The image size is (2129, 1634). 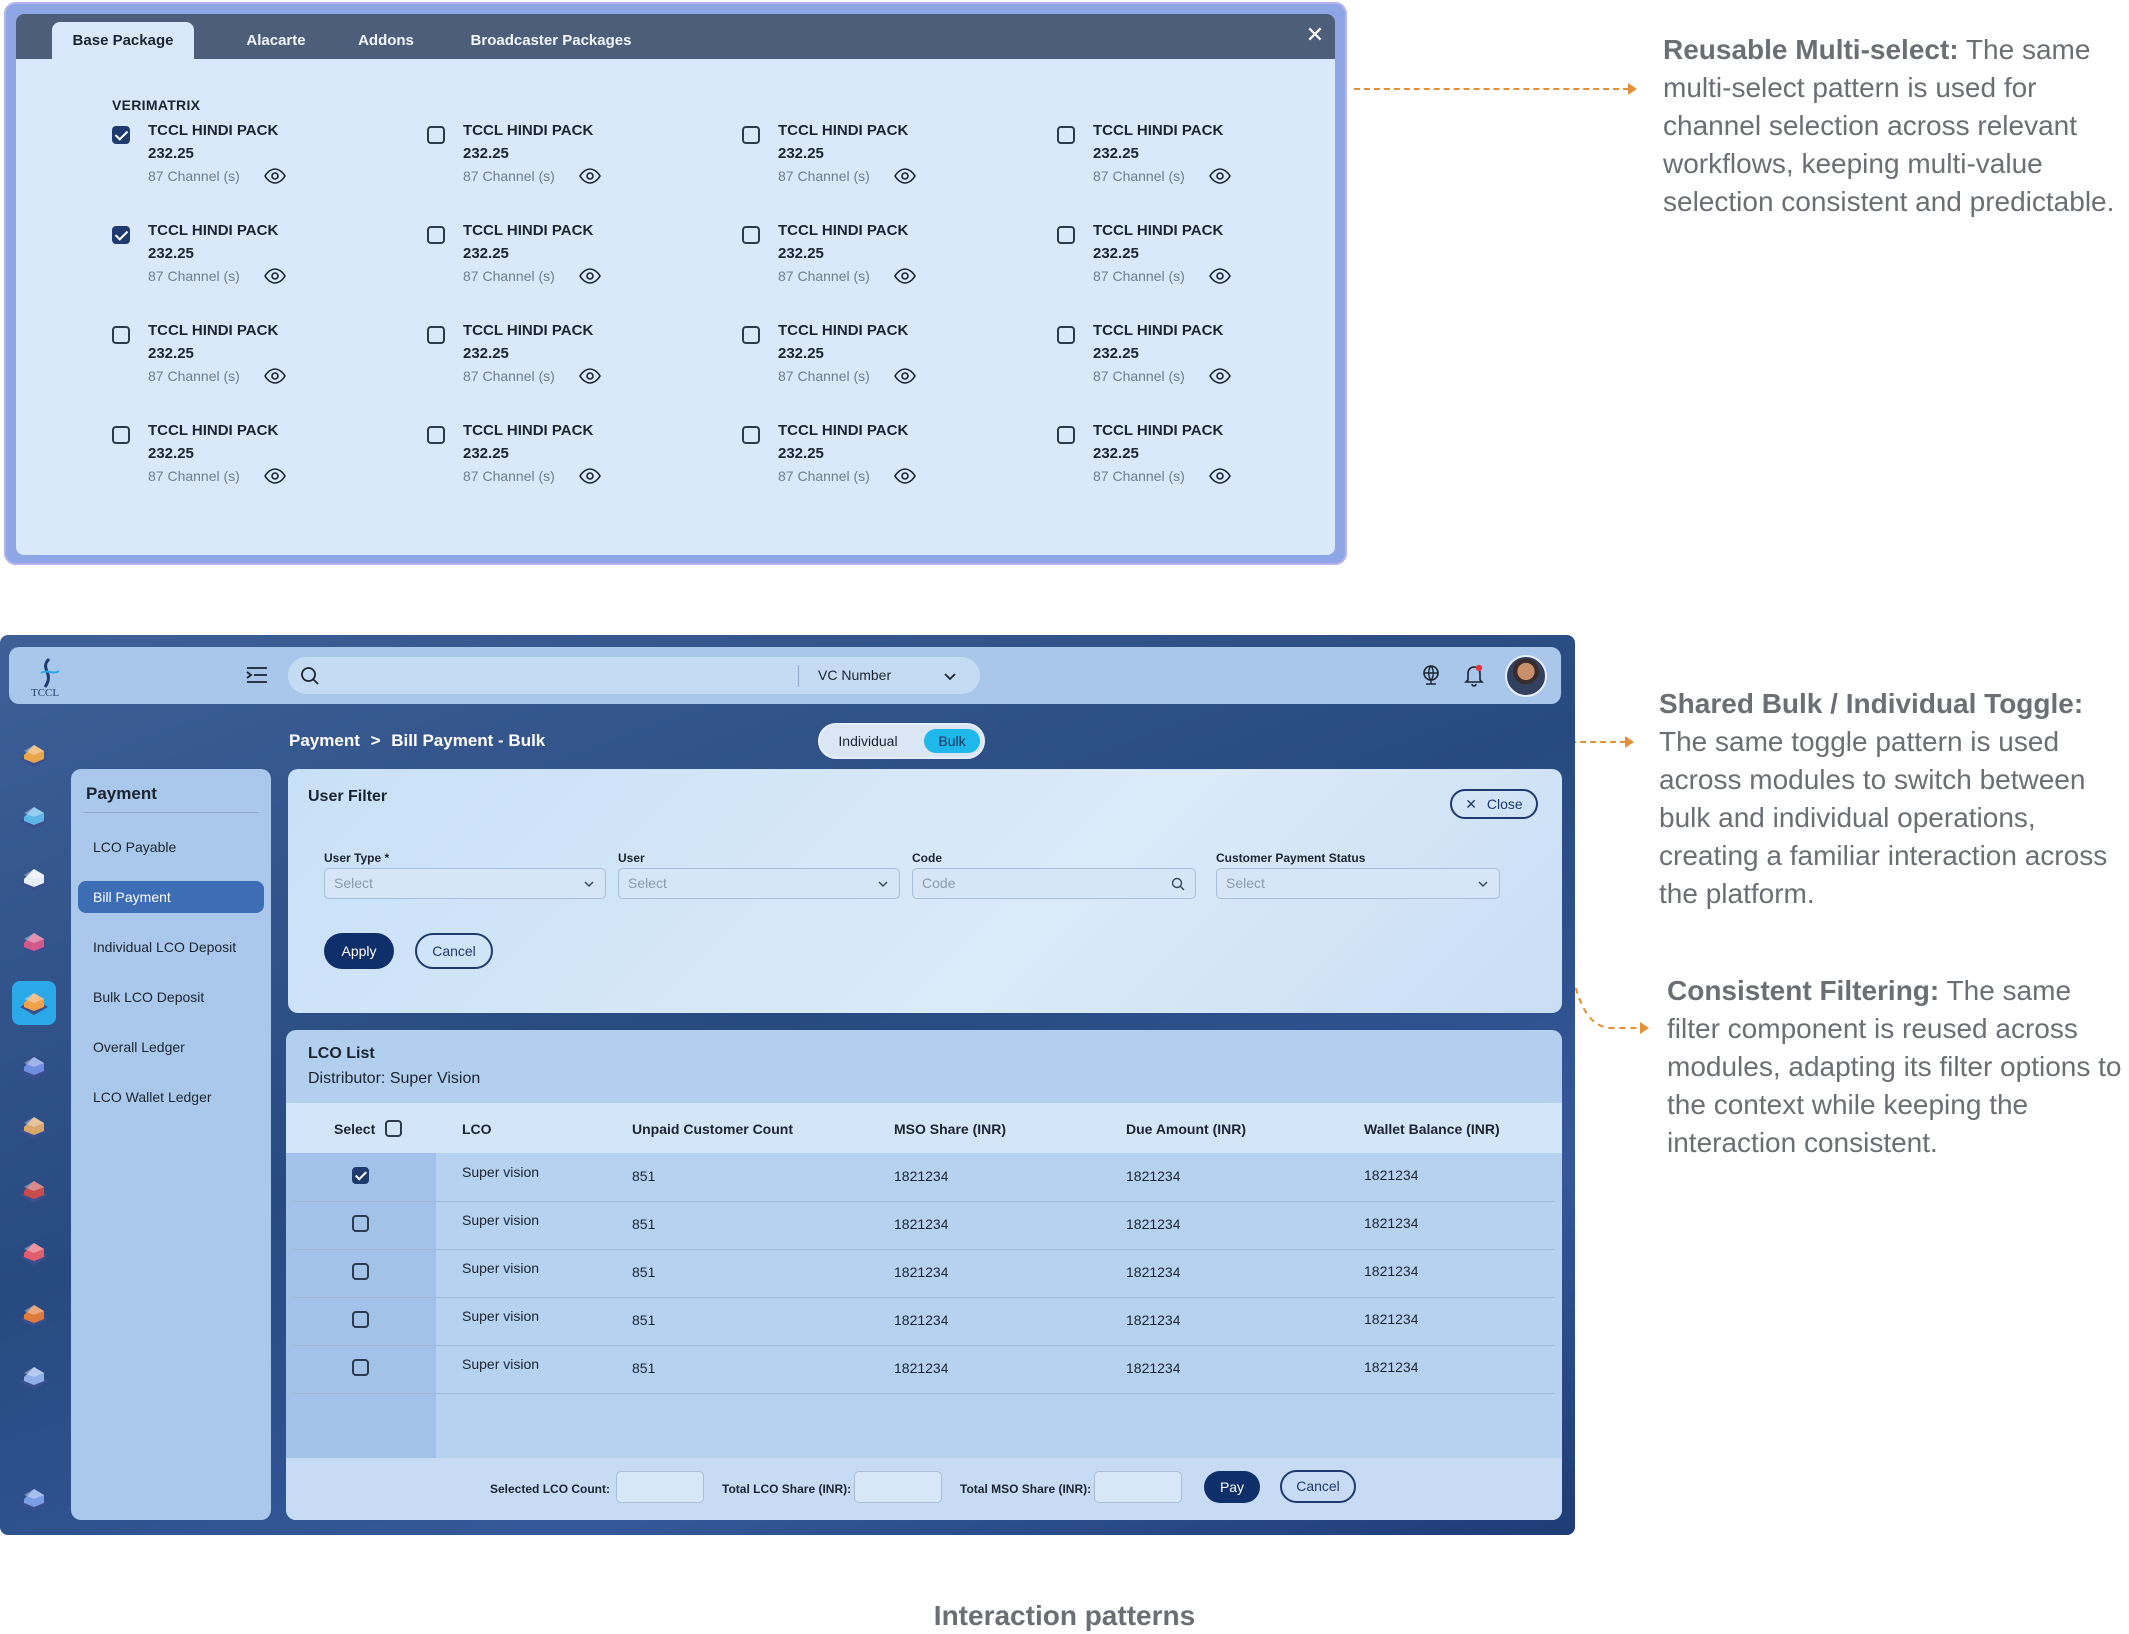 What do you see at coordinates (1632, 89) in the screenshot?
I see `arrowhead-icon` at bounding box center [1632, 89].